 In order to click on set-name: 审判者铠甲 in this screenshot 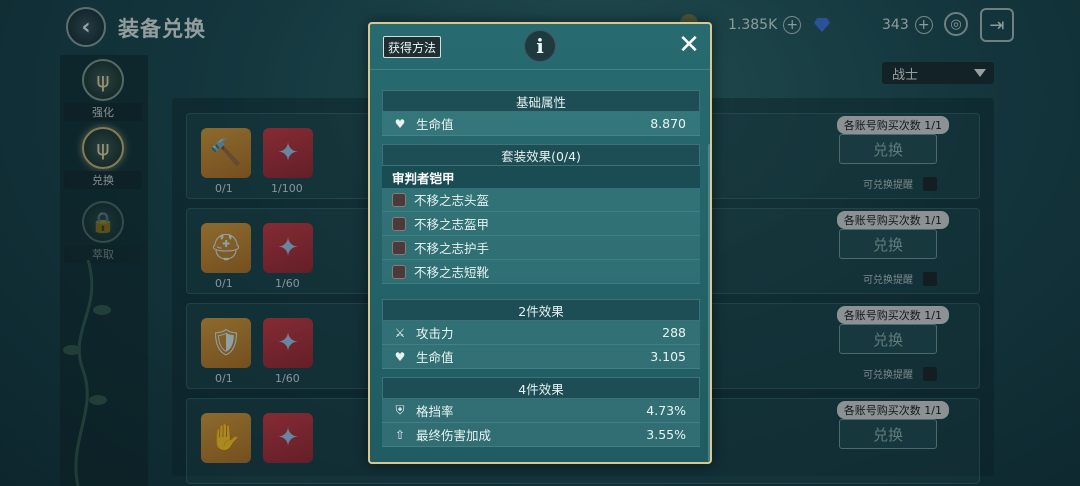, I will do `click(541, 177)`.